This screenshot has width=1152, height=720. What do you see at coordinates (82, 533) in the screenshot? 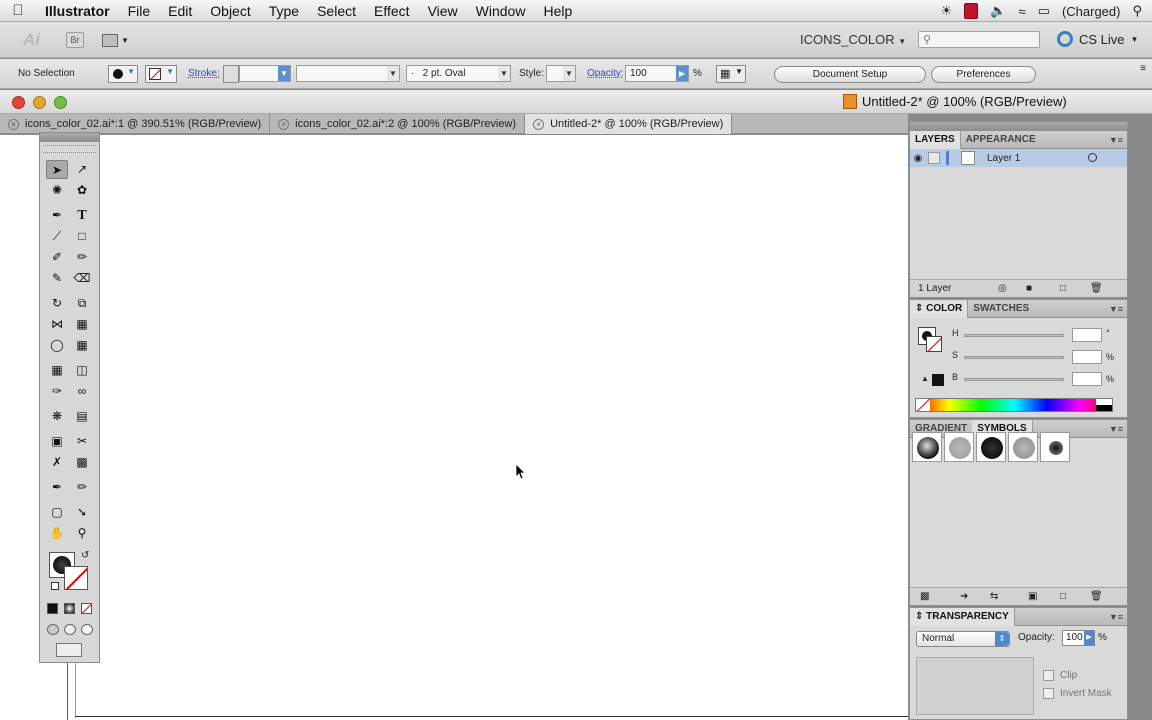
I see `zoom-tool-icon: ⚲` at bounding box center [82, 533].